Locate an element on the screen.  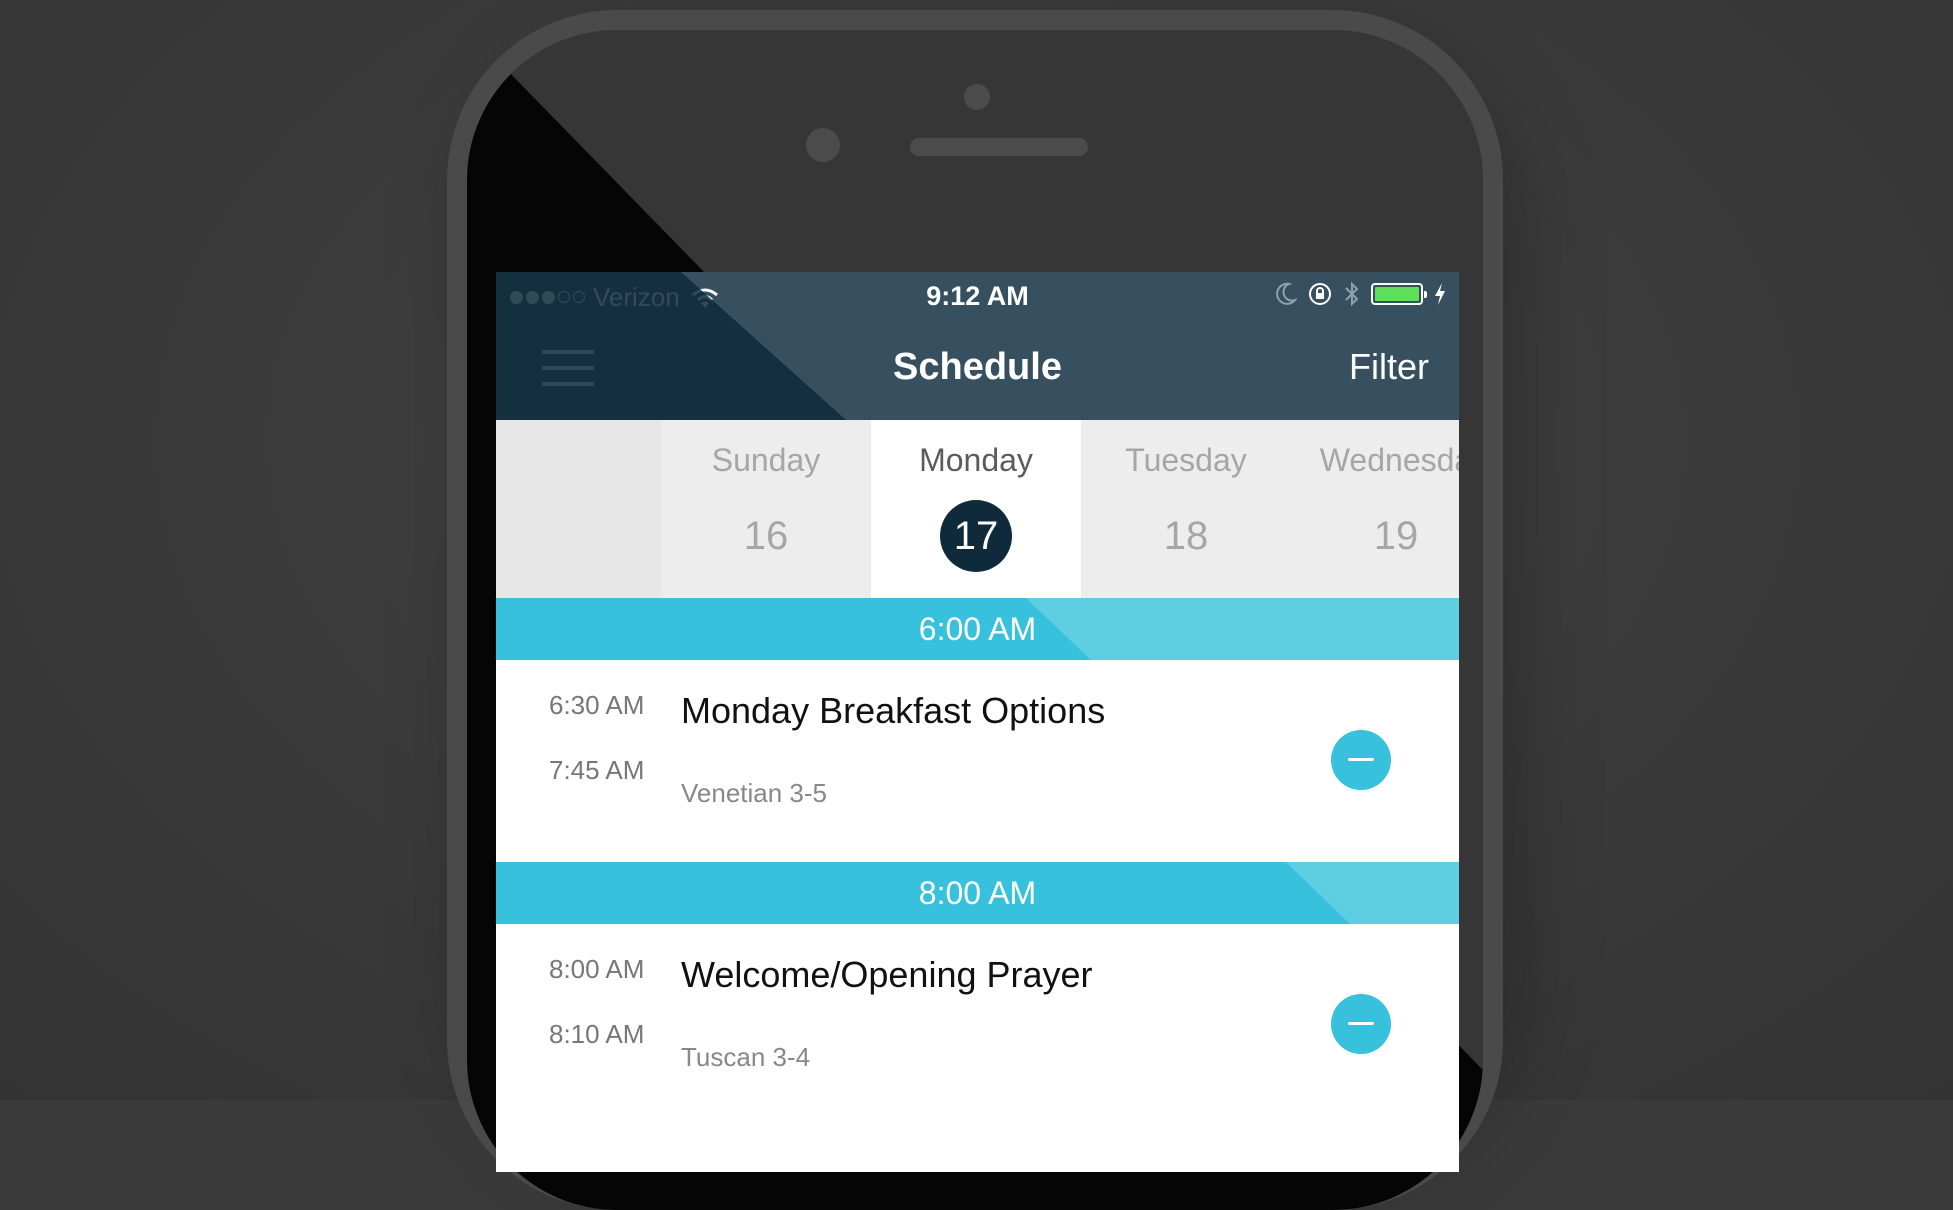
event-title: Monday Breakfast Options is located at coordinates (893, 710).